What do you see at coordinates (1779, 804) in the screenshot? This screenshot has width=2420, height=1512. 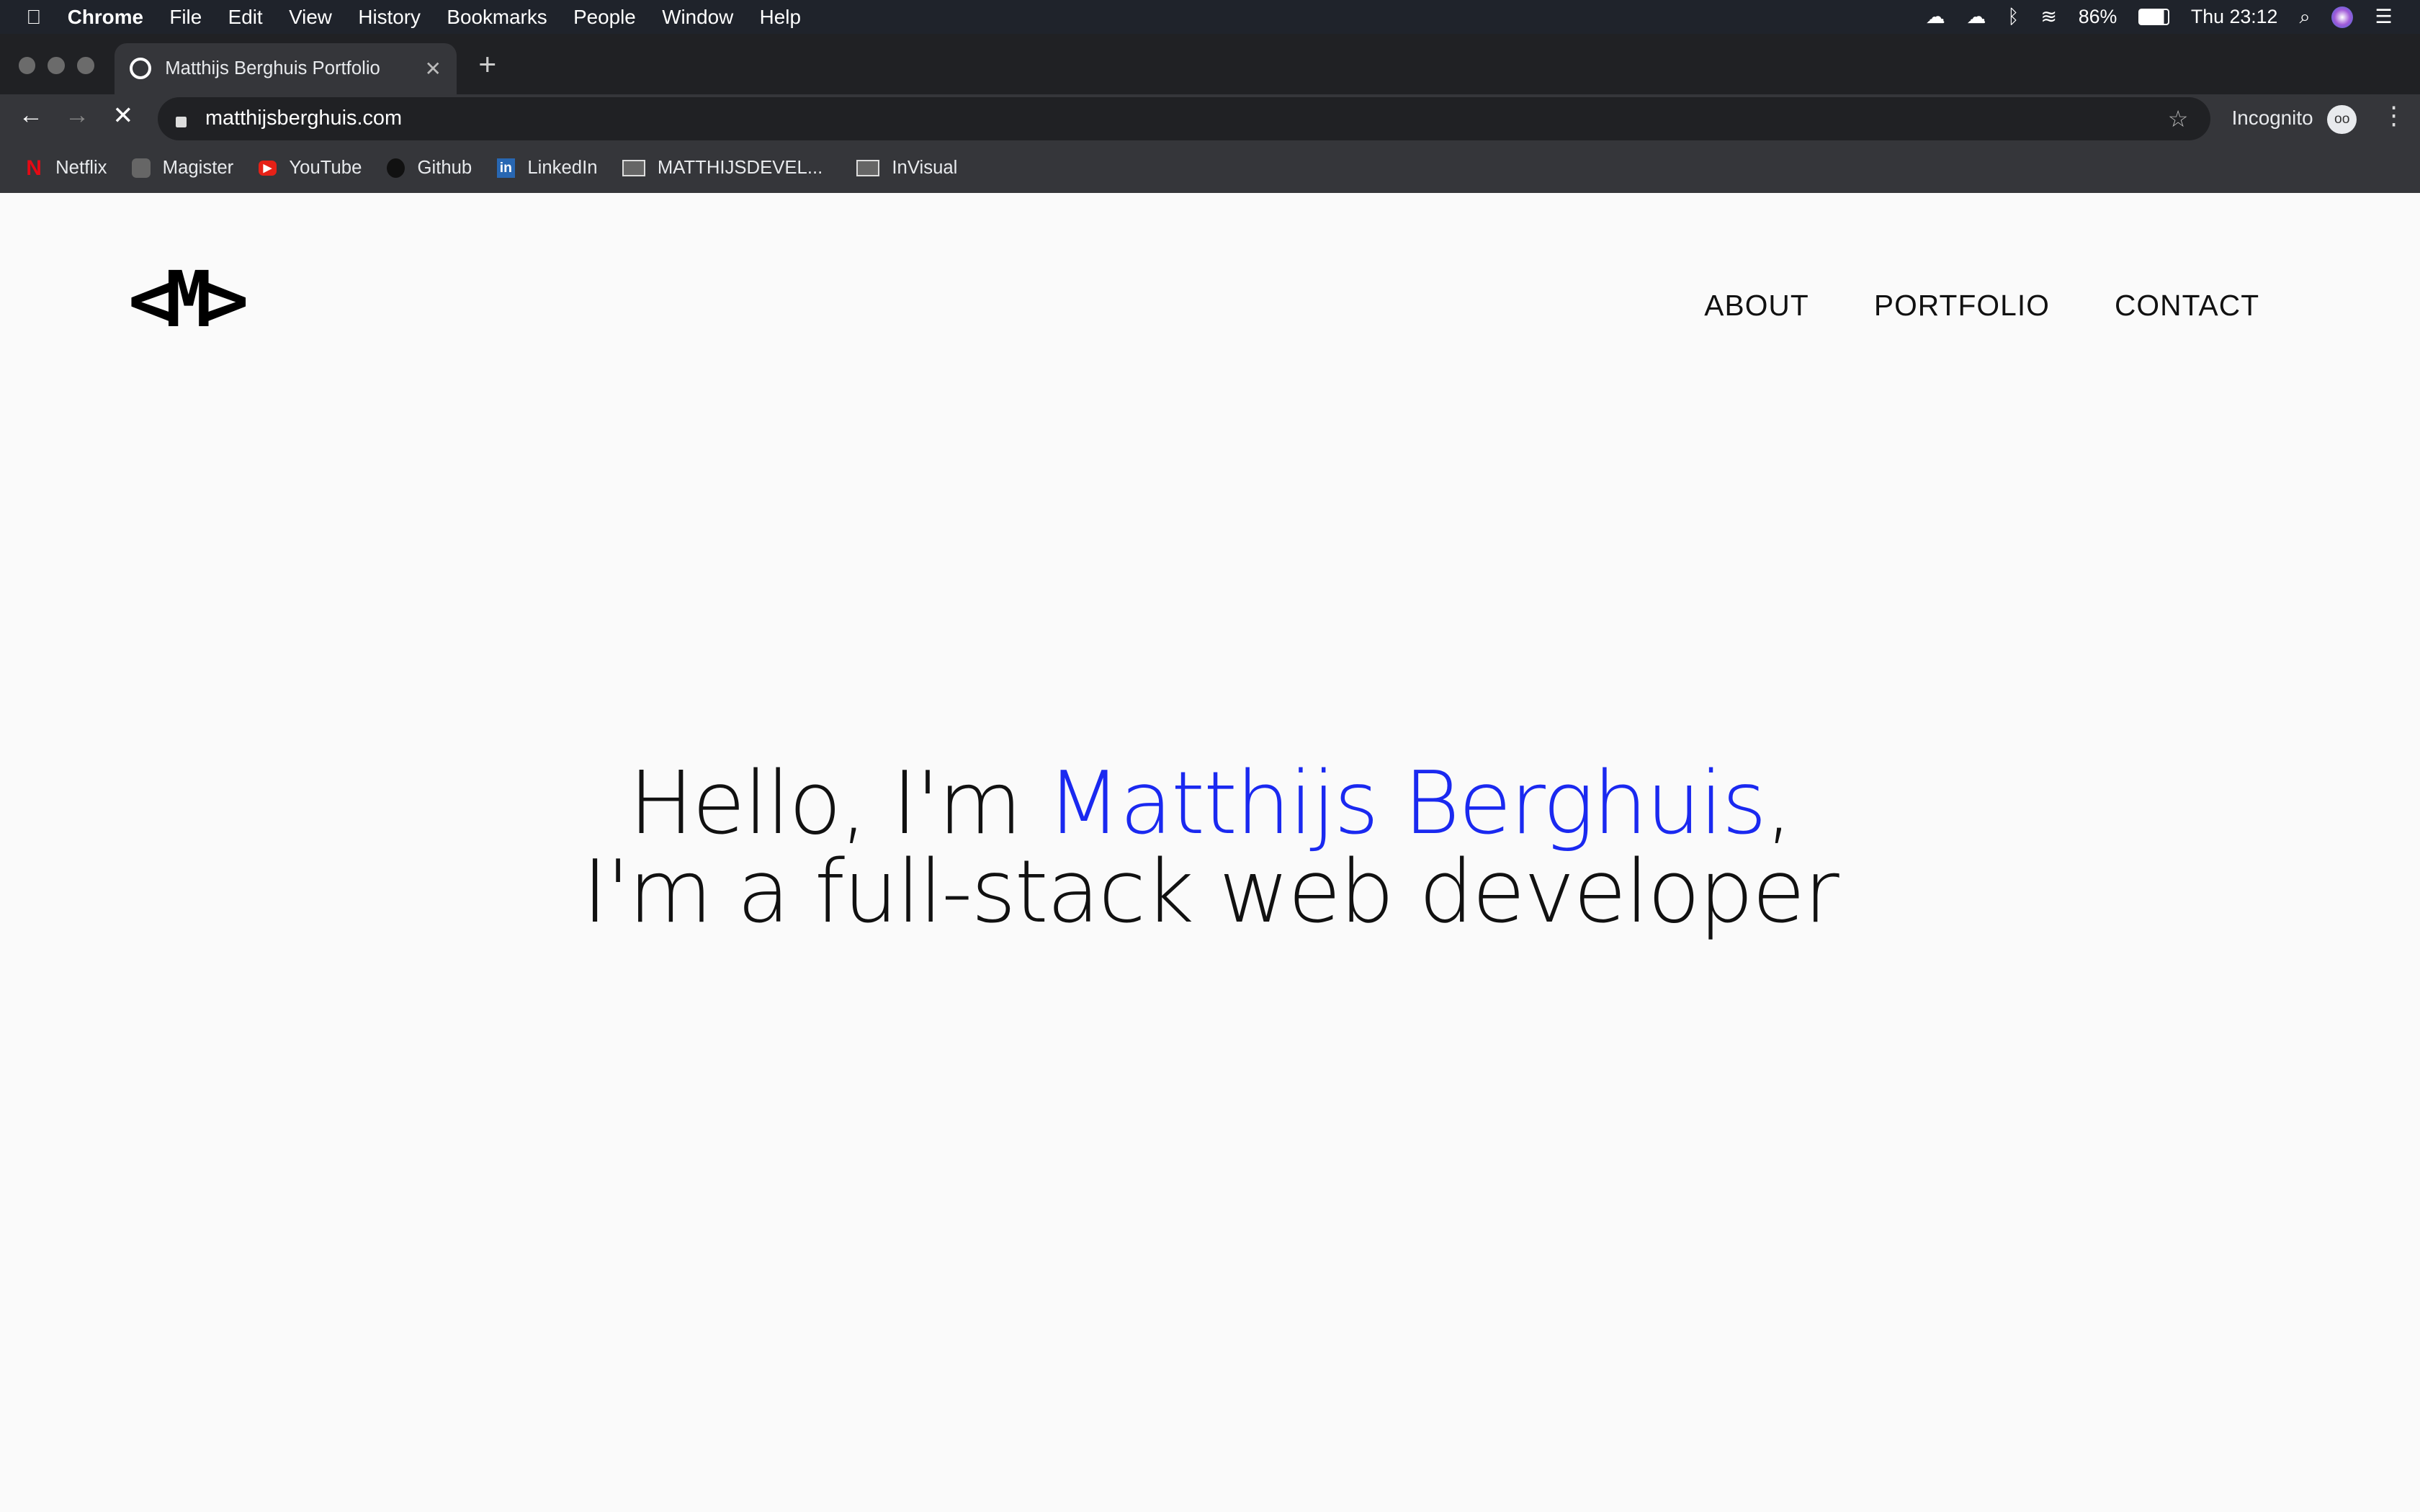 I see `hero-comma: ,` at bounding box center [1779, 804].